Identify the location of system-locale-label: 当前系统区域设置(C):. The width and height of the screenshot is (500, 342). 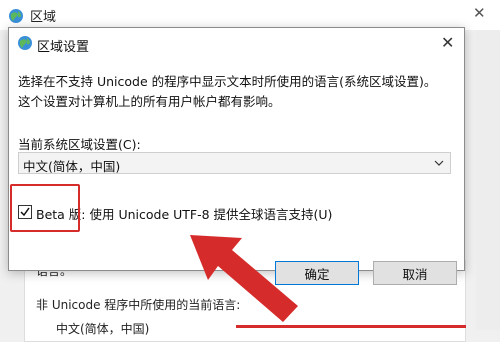
(79, 144).